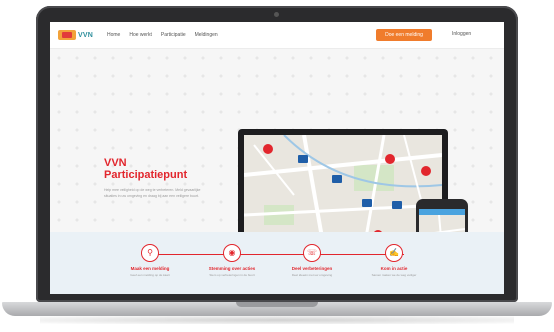  Describe the element at coordinates (173, 35) in the screenshot. I see `nav-item-participation: Participatie` at that location.